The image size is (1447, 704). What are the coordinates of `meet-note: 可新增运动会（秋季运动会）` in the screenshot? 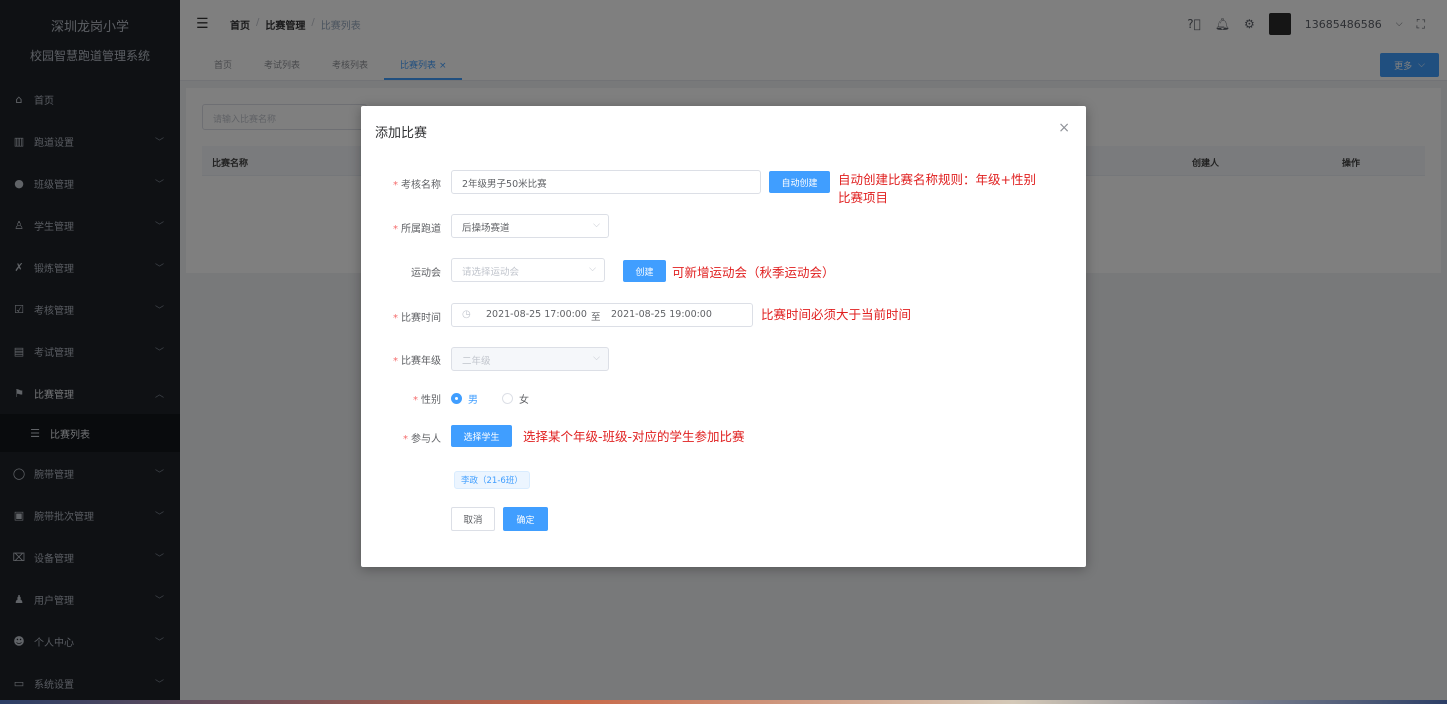 It's located at (753, 272).